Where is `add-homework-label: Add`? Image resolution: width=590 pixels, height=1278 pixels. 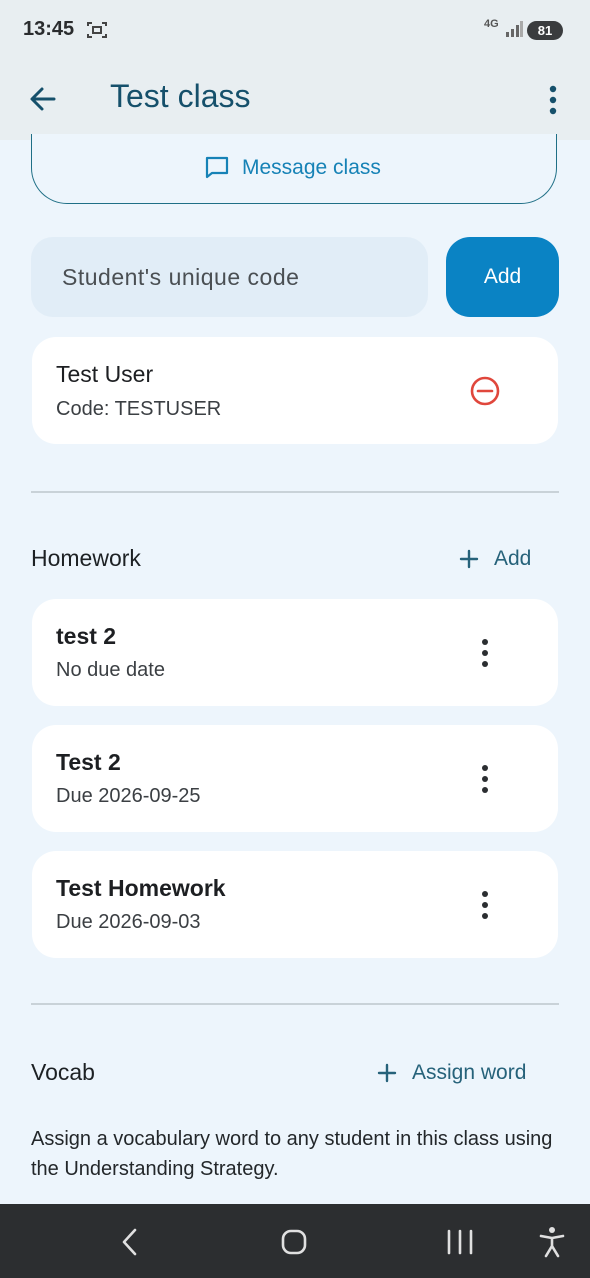 add-homework-label: Add is located at coordinates (513, 558).